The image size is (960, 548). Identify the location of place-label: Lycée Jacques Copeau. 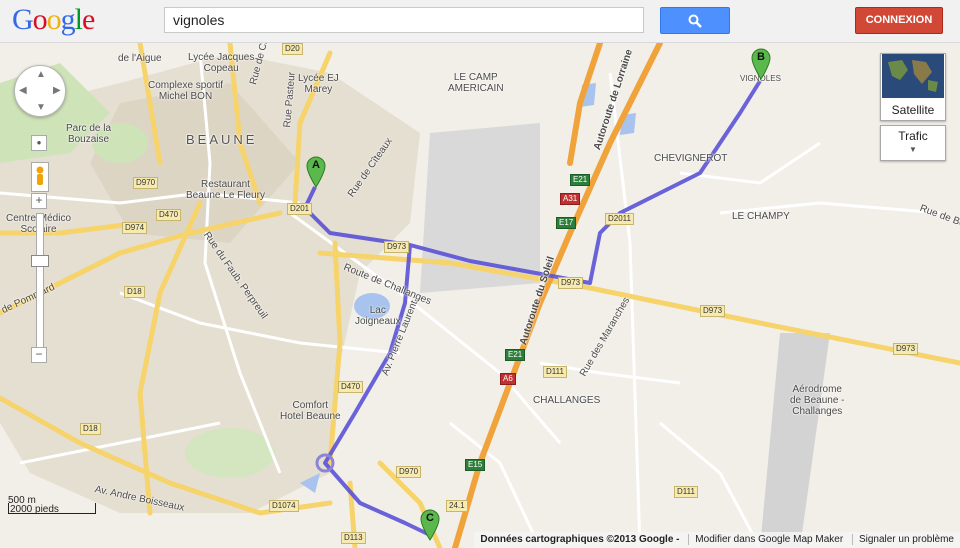
(221, 63).